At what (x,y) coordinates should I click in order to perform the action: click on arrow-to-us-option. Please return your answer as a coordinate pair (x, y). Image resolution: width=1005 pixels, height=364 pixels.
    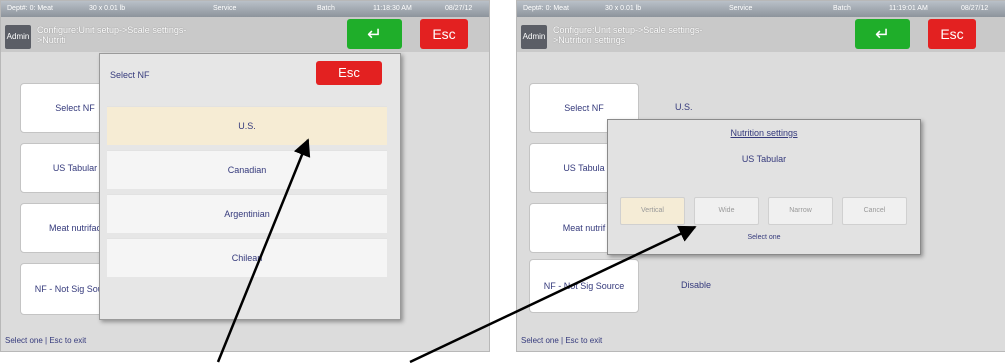
    Looking at the image, I should click on (263, 250).